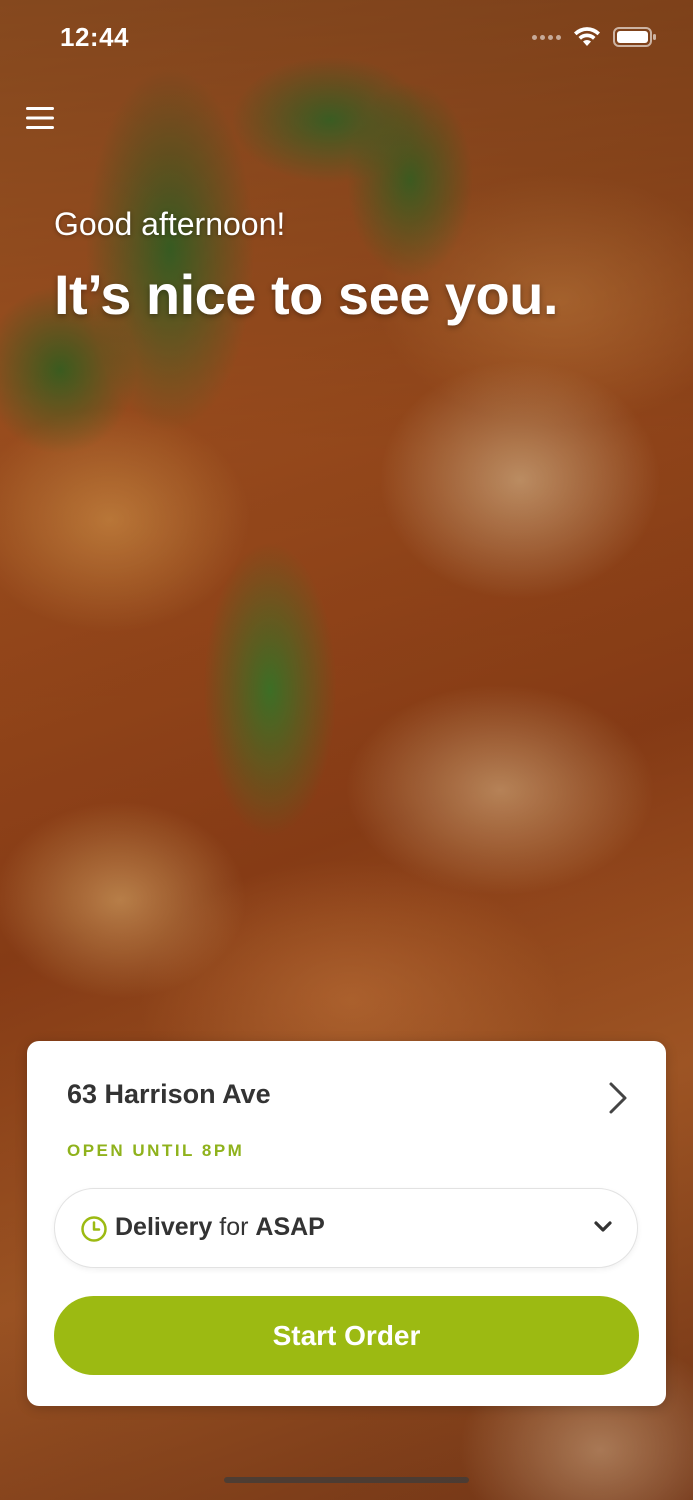  What do you see at coordinates (587, 36) in the screenshot?
I see `wifi-icon` at bounding box center [587, 36].